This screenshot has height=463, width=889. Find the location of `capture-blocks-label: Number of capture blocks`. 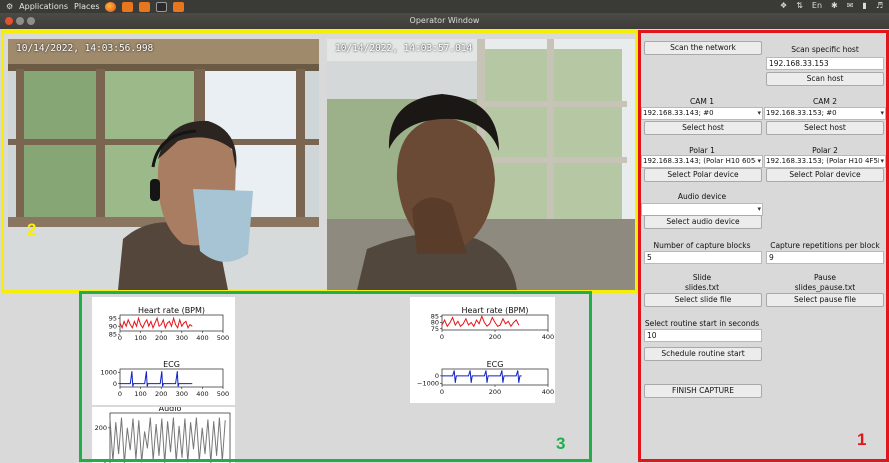

capture-blocks-label: Number of capture blocks is located at coordinates (702, 245).